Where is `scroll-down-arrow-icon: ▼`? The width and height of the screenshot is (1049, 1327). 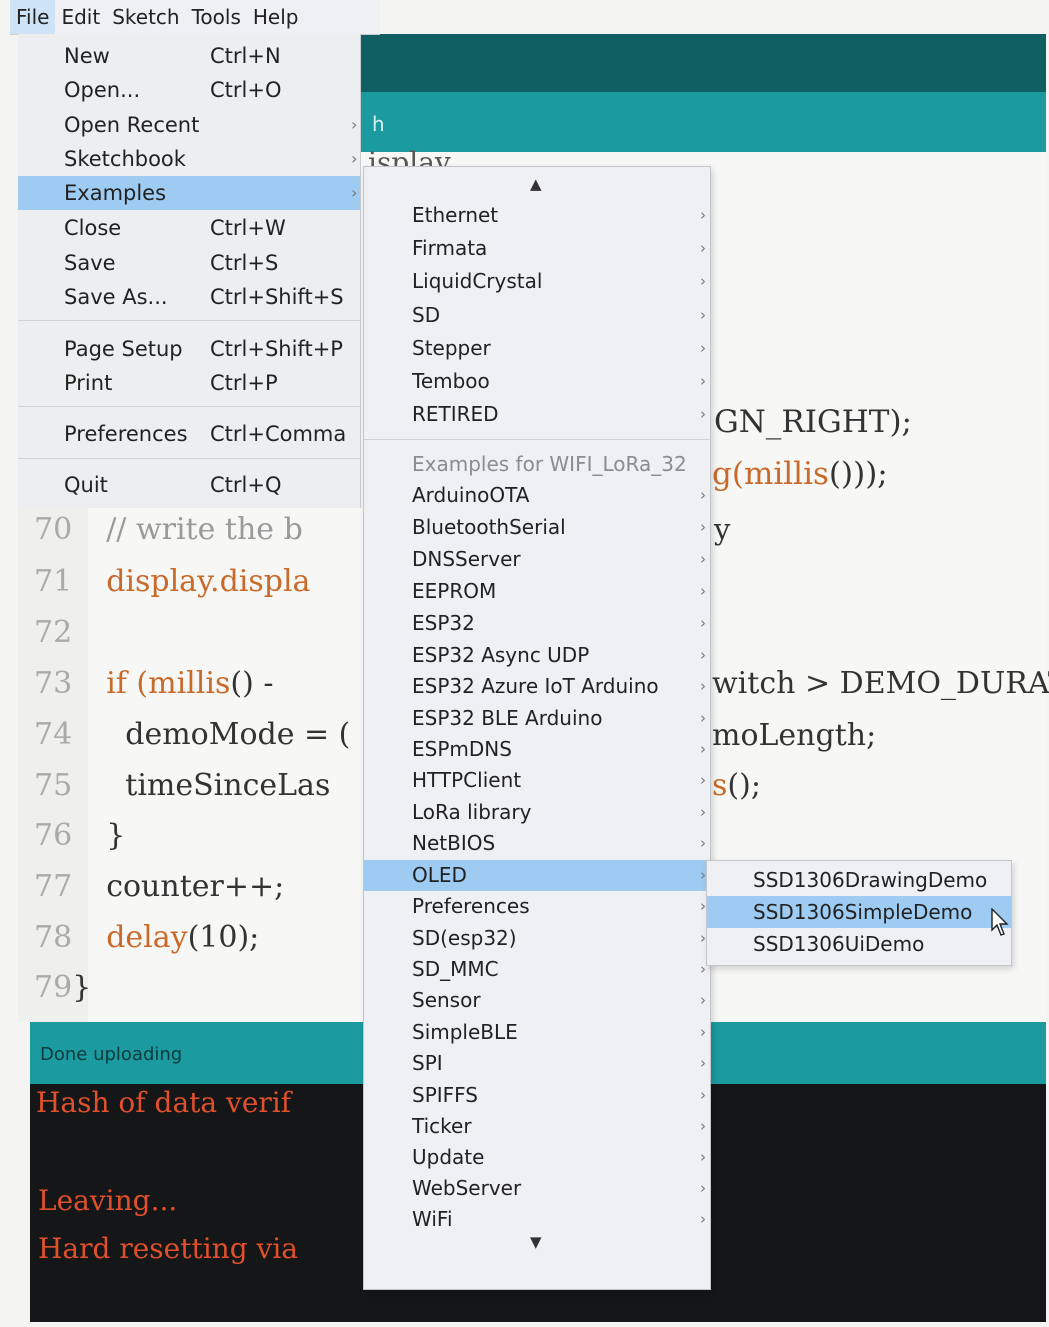
scroll-down-arrow-icon: ▼ is located at coordinates (536, 1242).